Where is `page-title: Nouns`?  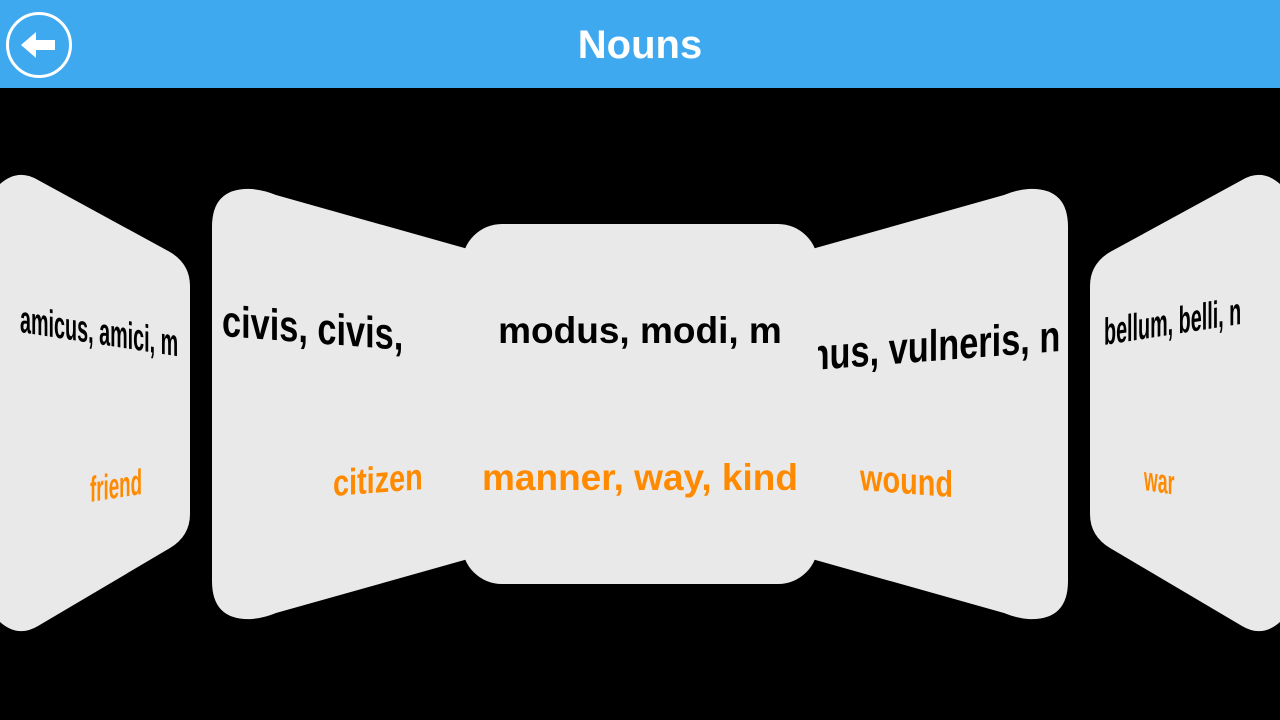
page-title: Nouns is located at coordinates (640, 45).